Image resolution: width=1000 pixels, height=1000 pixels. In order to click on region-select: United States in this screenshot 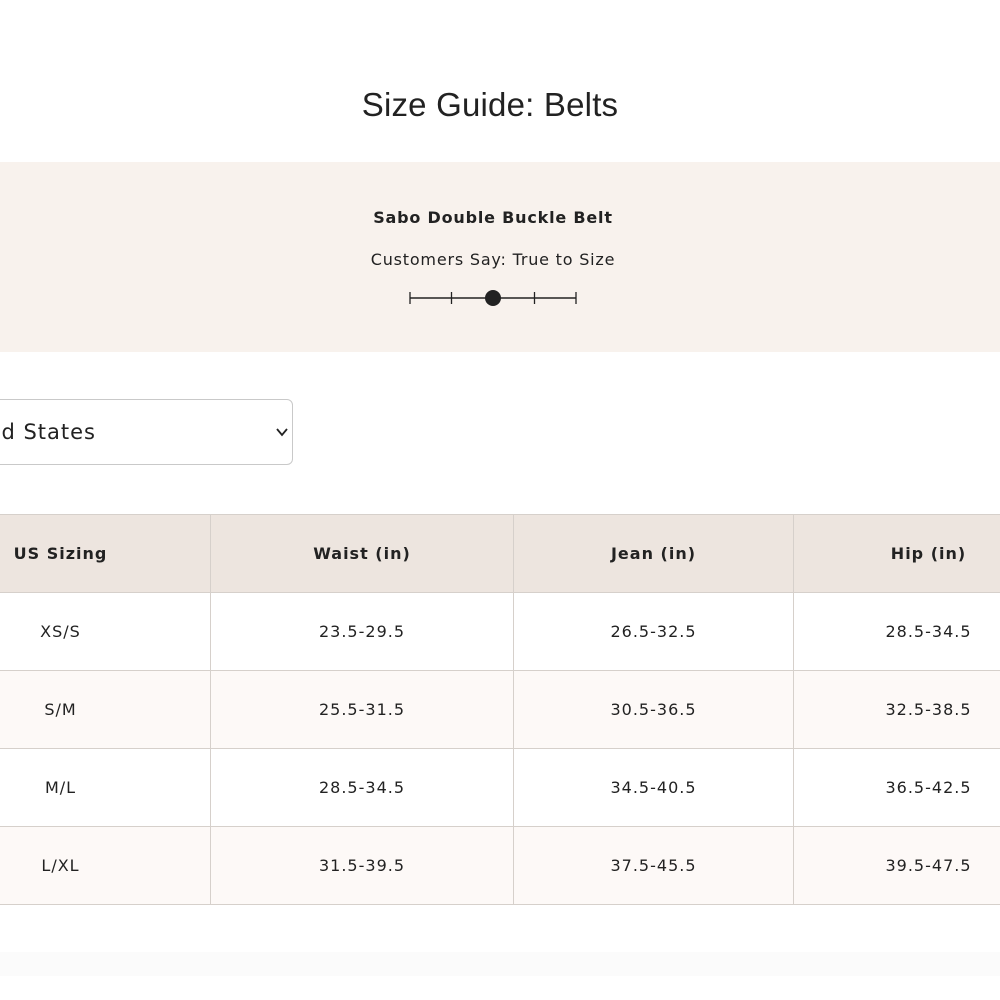, I will do `click(146, 432)`.